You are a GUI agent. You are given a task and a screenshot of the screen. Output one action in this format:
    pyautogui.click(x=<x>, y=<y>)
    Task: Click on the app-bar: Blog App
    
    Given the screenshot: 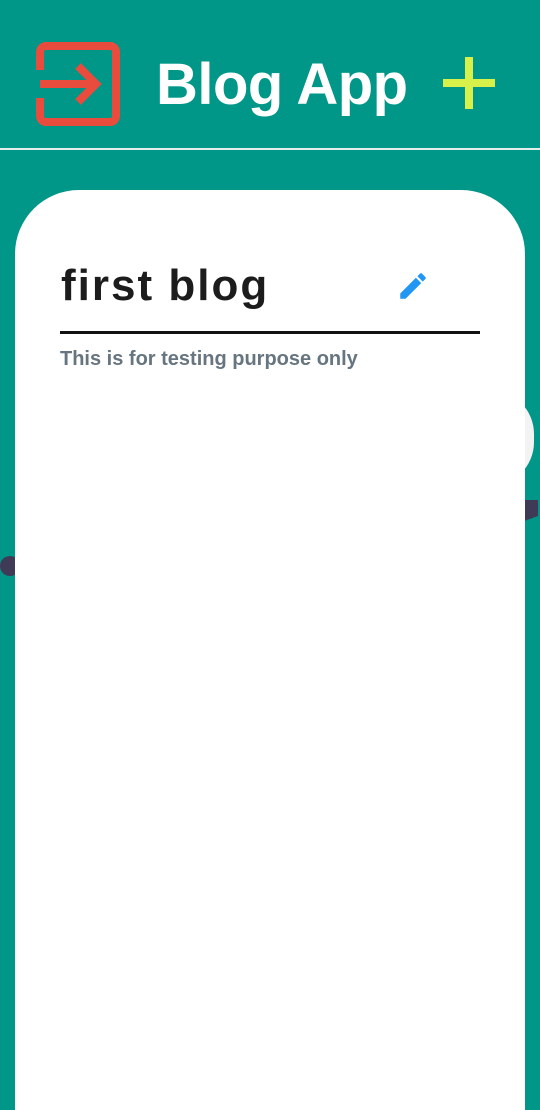 What is the action you would take?
    pyautogui.click(x=270, y=74)
    